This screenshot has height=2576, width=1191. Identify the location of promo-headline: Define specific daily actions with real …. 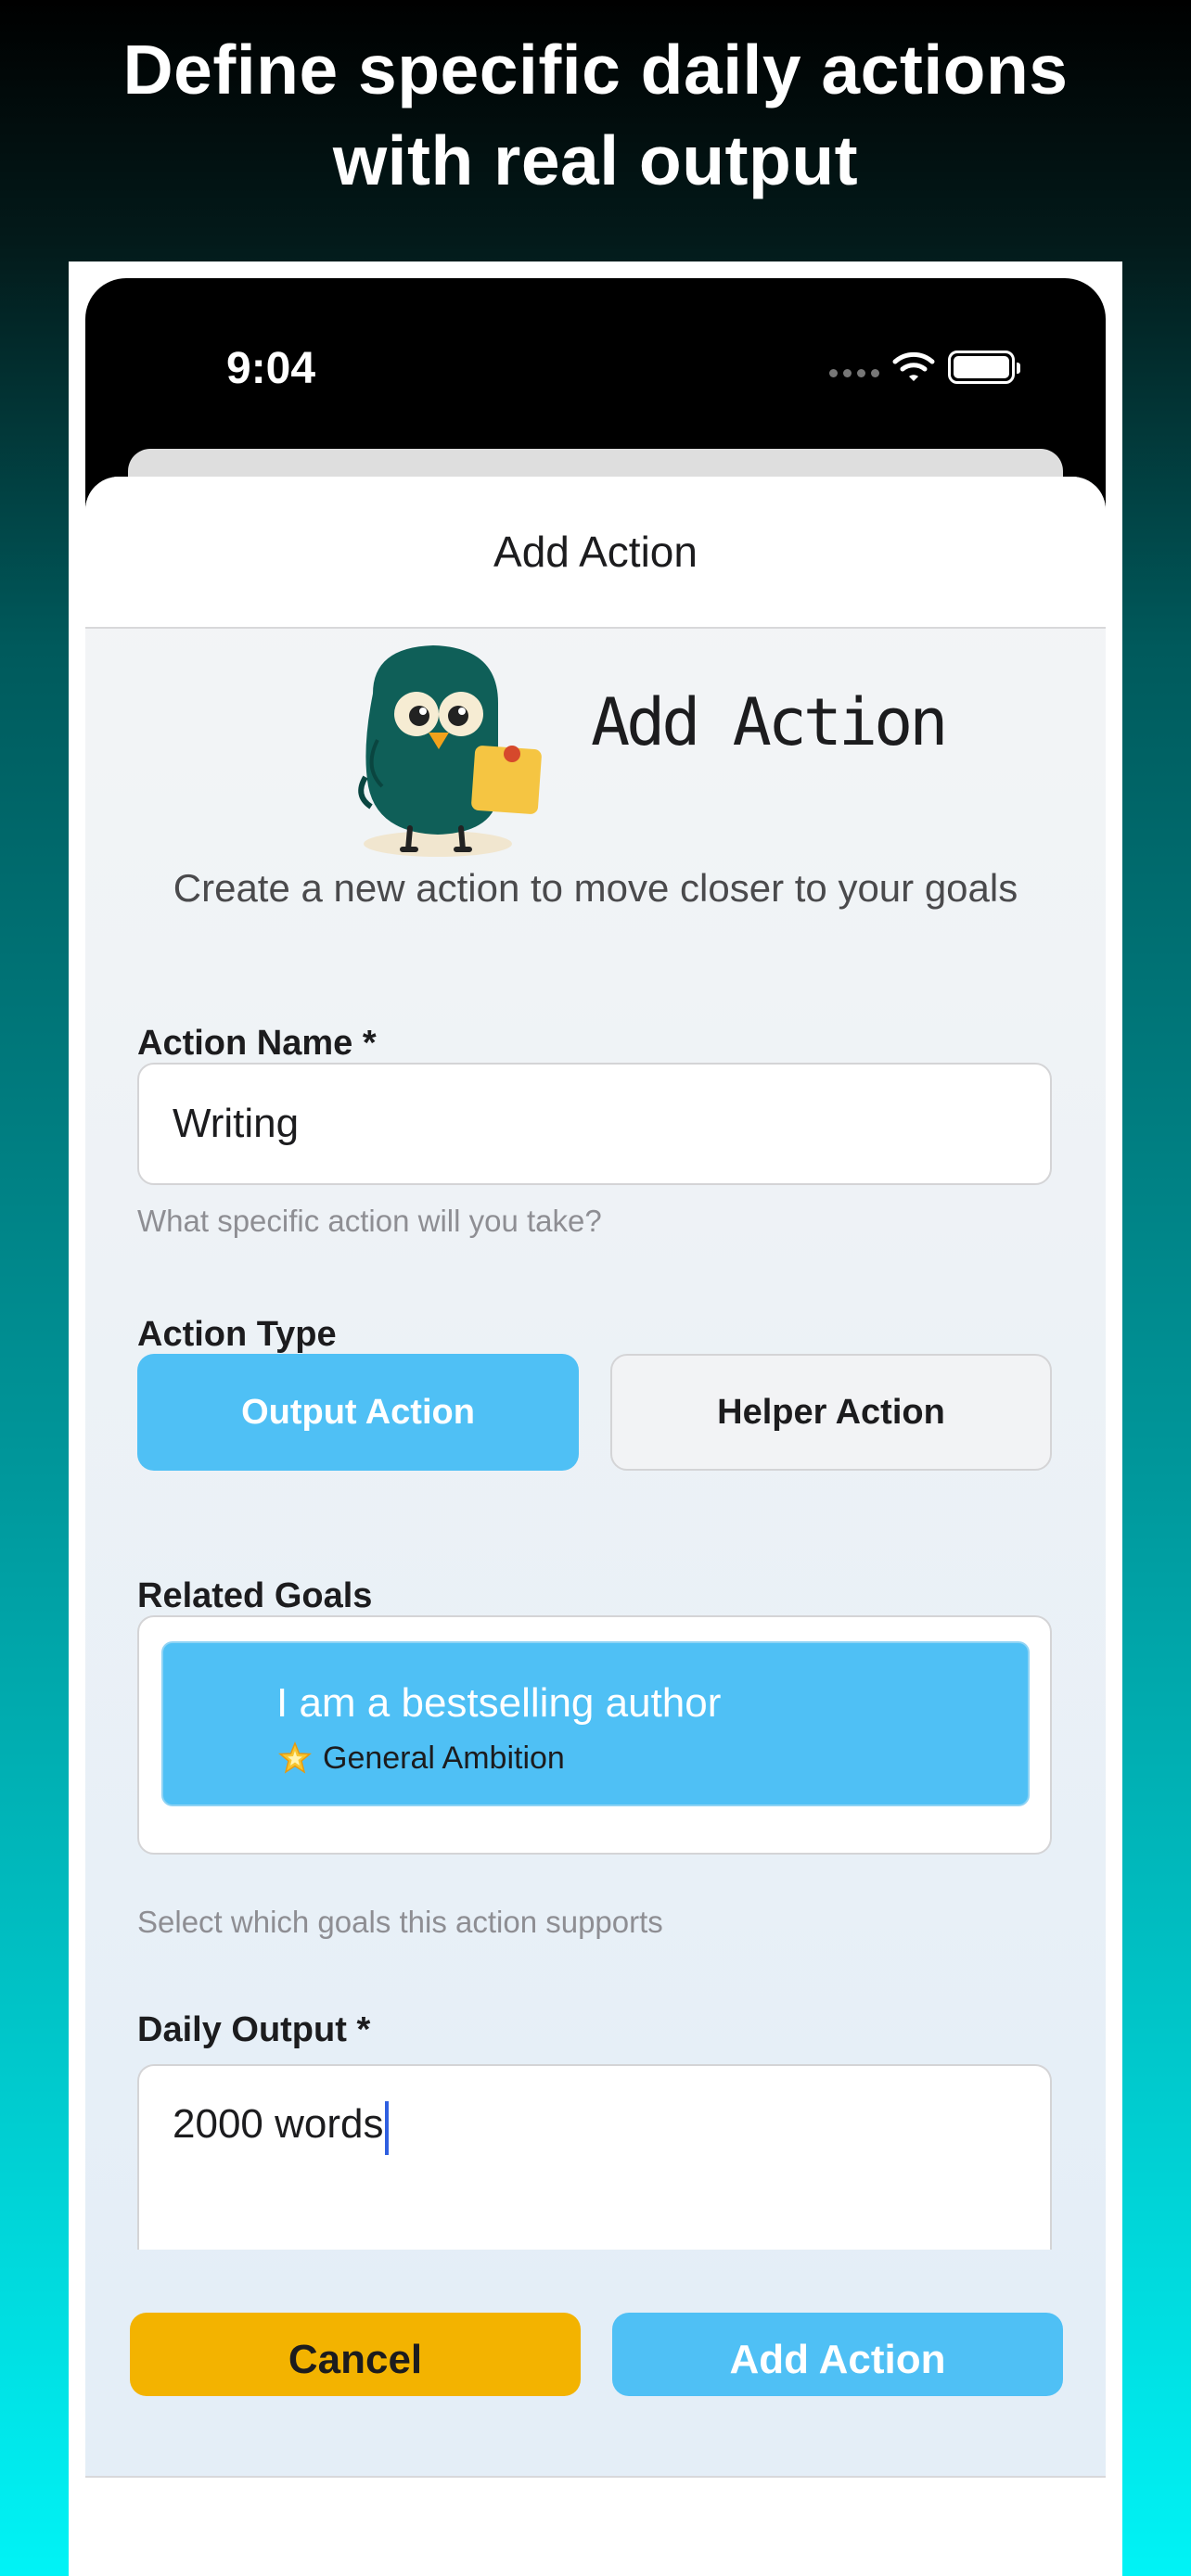
(595, 115).